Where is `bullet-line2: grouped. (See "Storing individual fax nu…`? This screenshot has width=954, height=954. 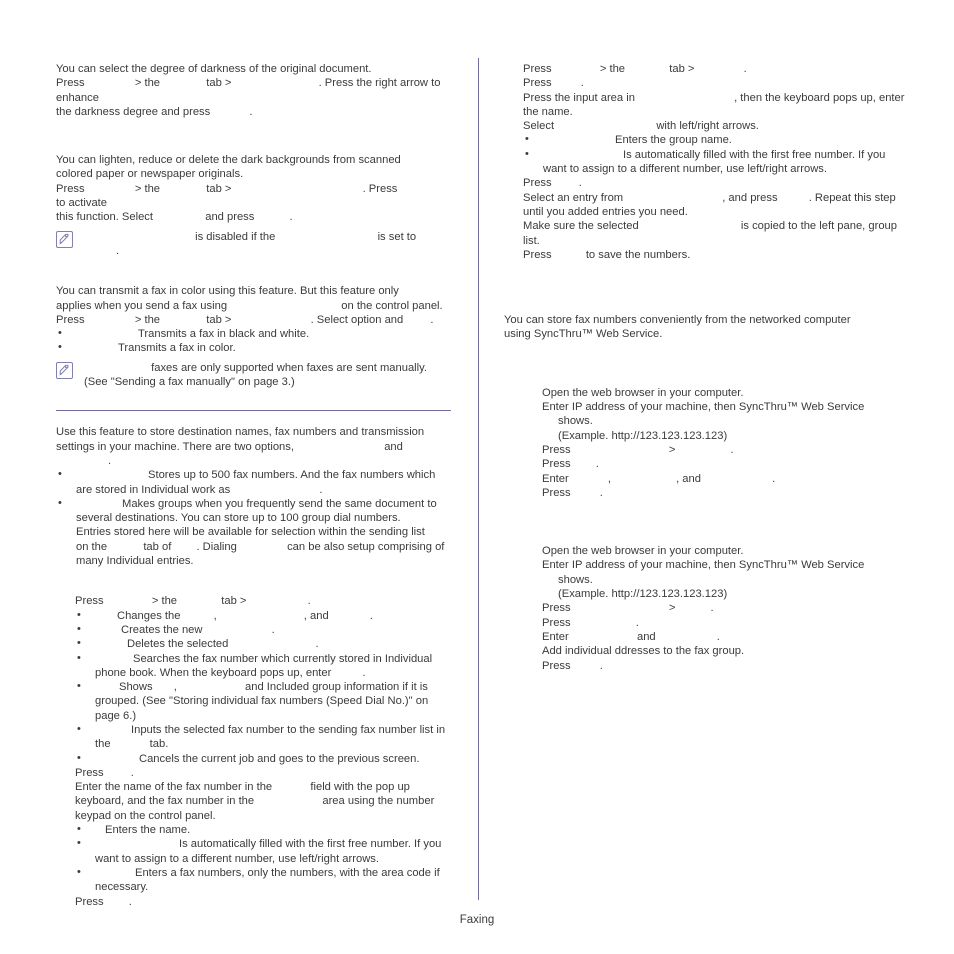
bullet-line2: grouped. (See "Storing individual fax nu… is located at coordinates (262, 701).